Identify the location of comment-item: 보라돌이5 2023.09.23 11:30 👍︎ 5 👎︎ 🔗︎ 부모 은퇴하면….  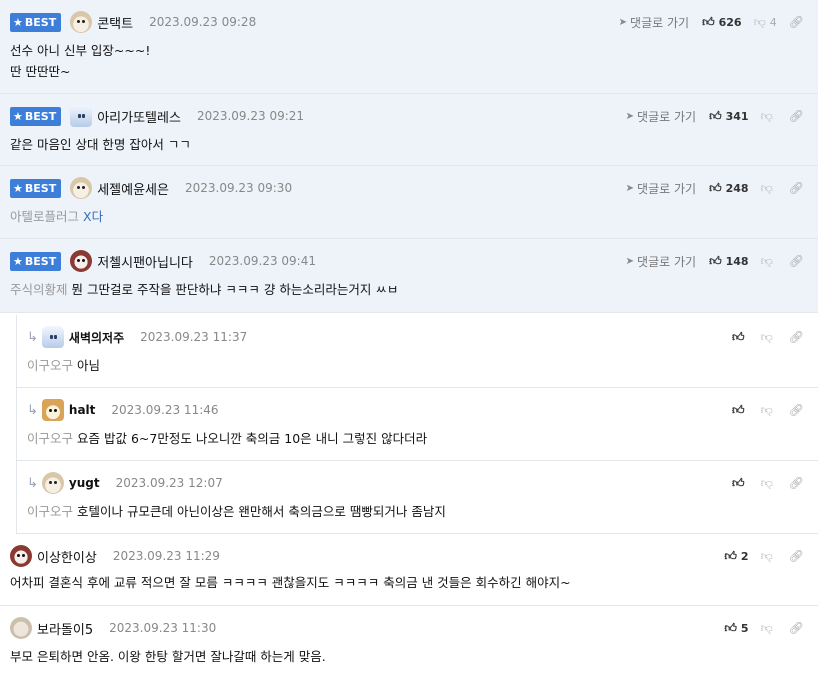
(409, 643).